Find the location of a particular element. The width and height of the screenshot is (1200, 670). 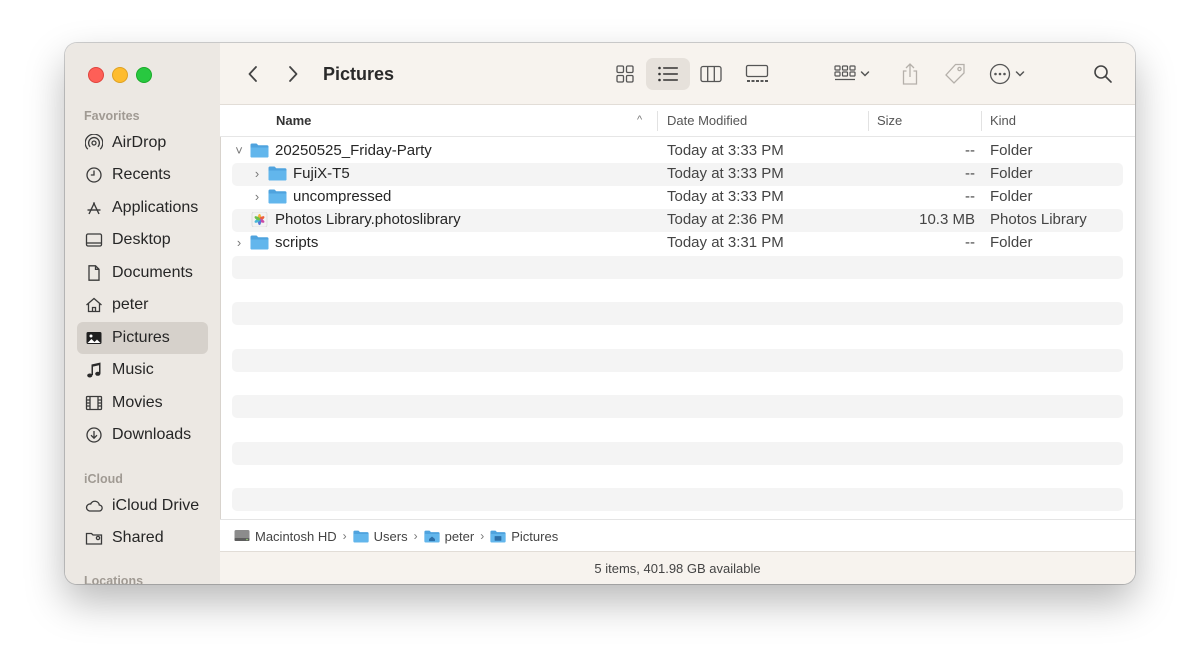

window-title: Pictures is located at coordinates (359, 74).